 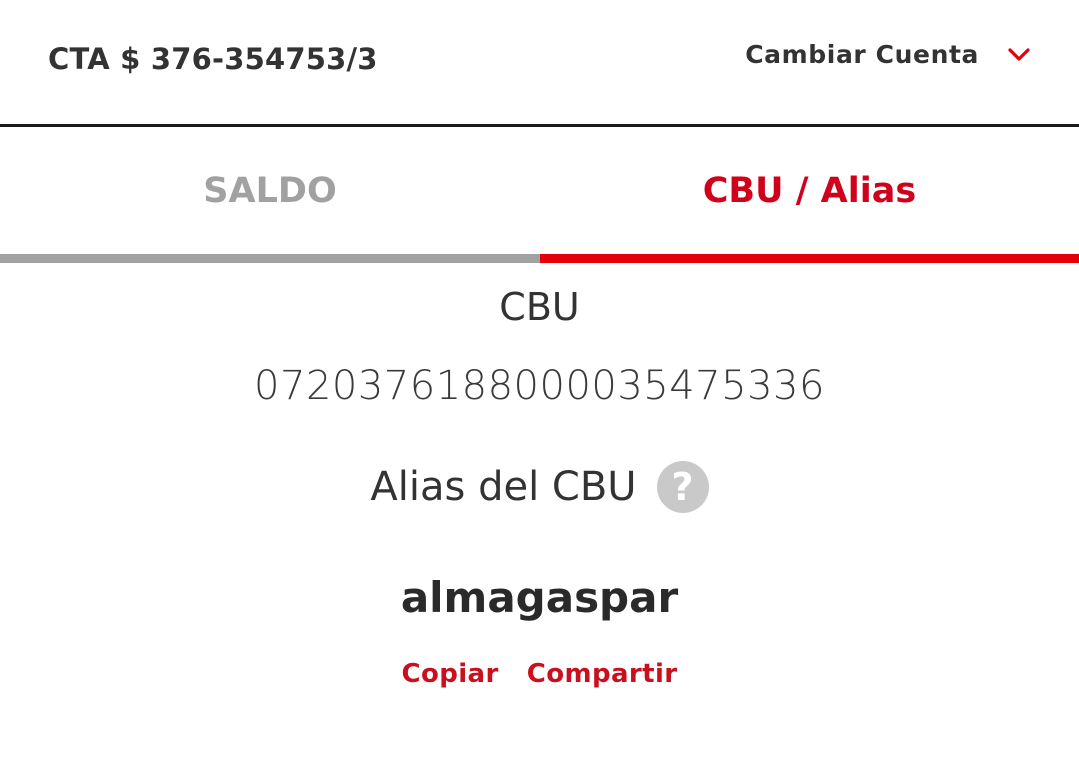 I want to click on alias-heading: Alias del CBU, so click(x=503, y=487).